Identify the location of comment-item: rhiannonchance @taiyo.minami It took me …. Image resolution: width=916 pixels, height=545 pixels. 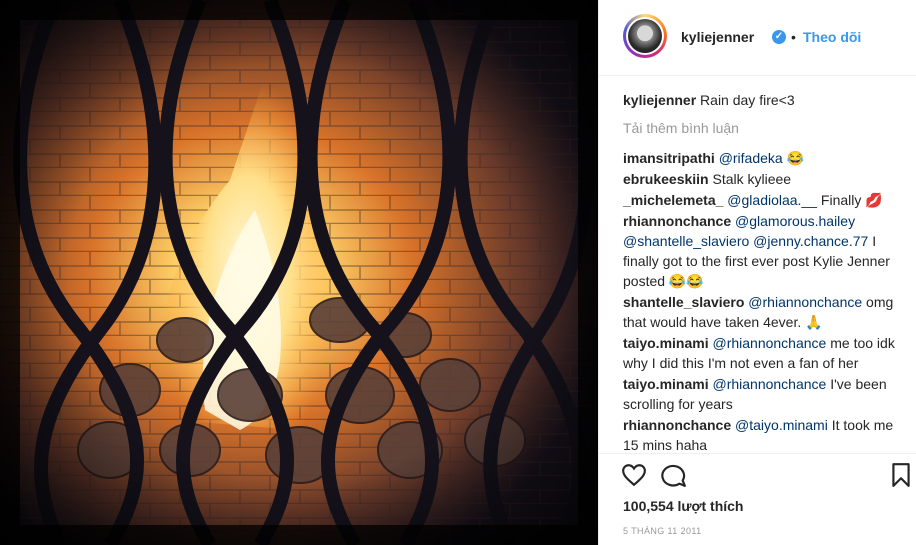
(764, 435).